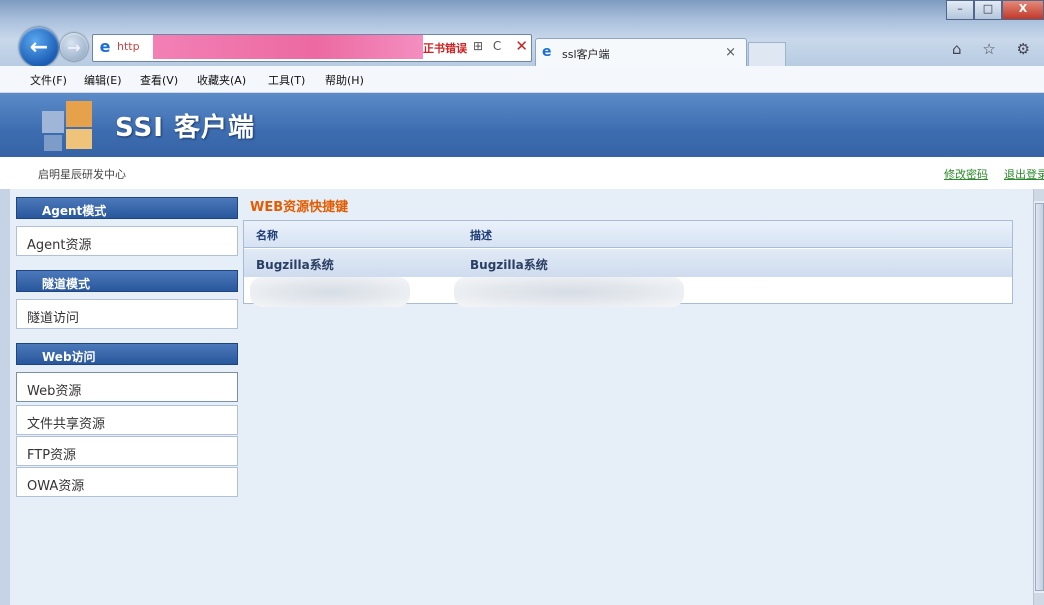 The image size is (1044, 605). Describe the element at coordinates (185, 128) in the screenshot. I see `app-title: SSI 客户端` at that location.